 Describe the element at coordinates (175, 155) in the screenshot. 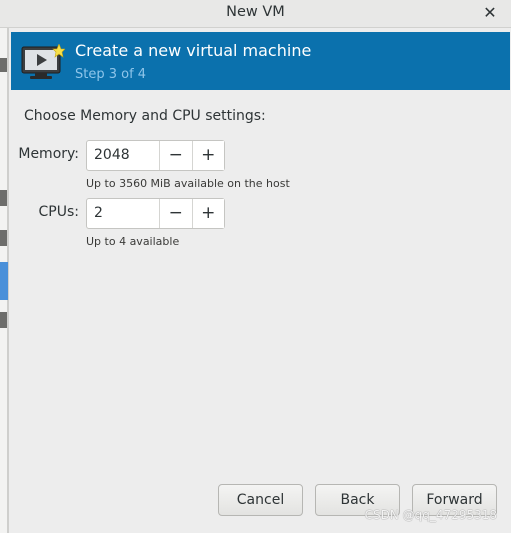

I see `memory-decrement-button: −` at that location.